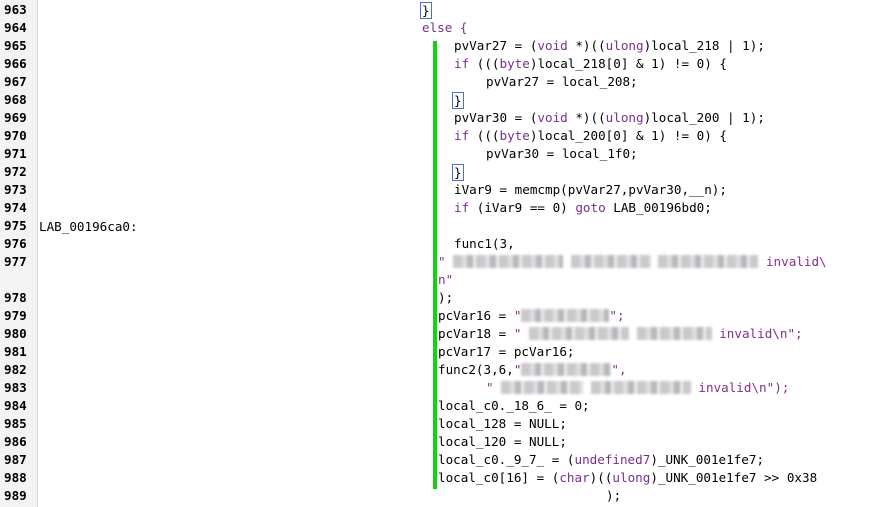 The image size is (872, 507). What do you see at coordinates (484, 243) in the screenshot?
I see `code-line-976: func1(3,` at bounding box center [484, 243].